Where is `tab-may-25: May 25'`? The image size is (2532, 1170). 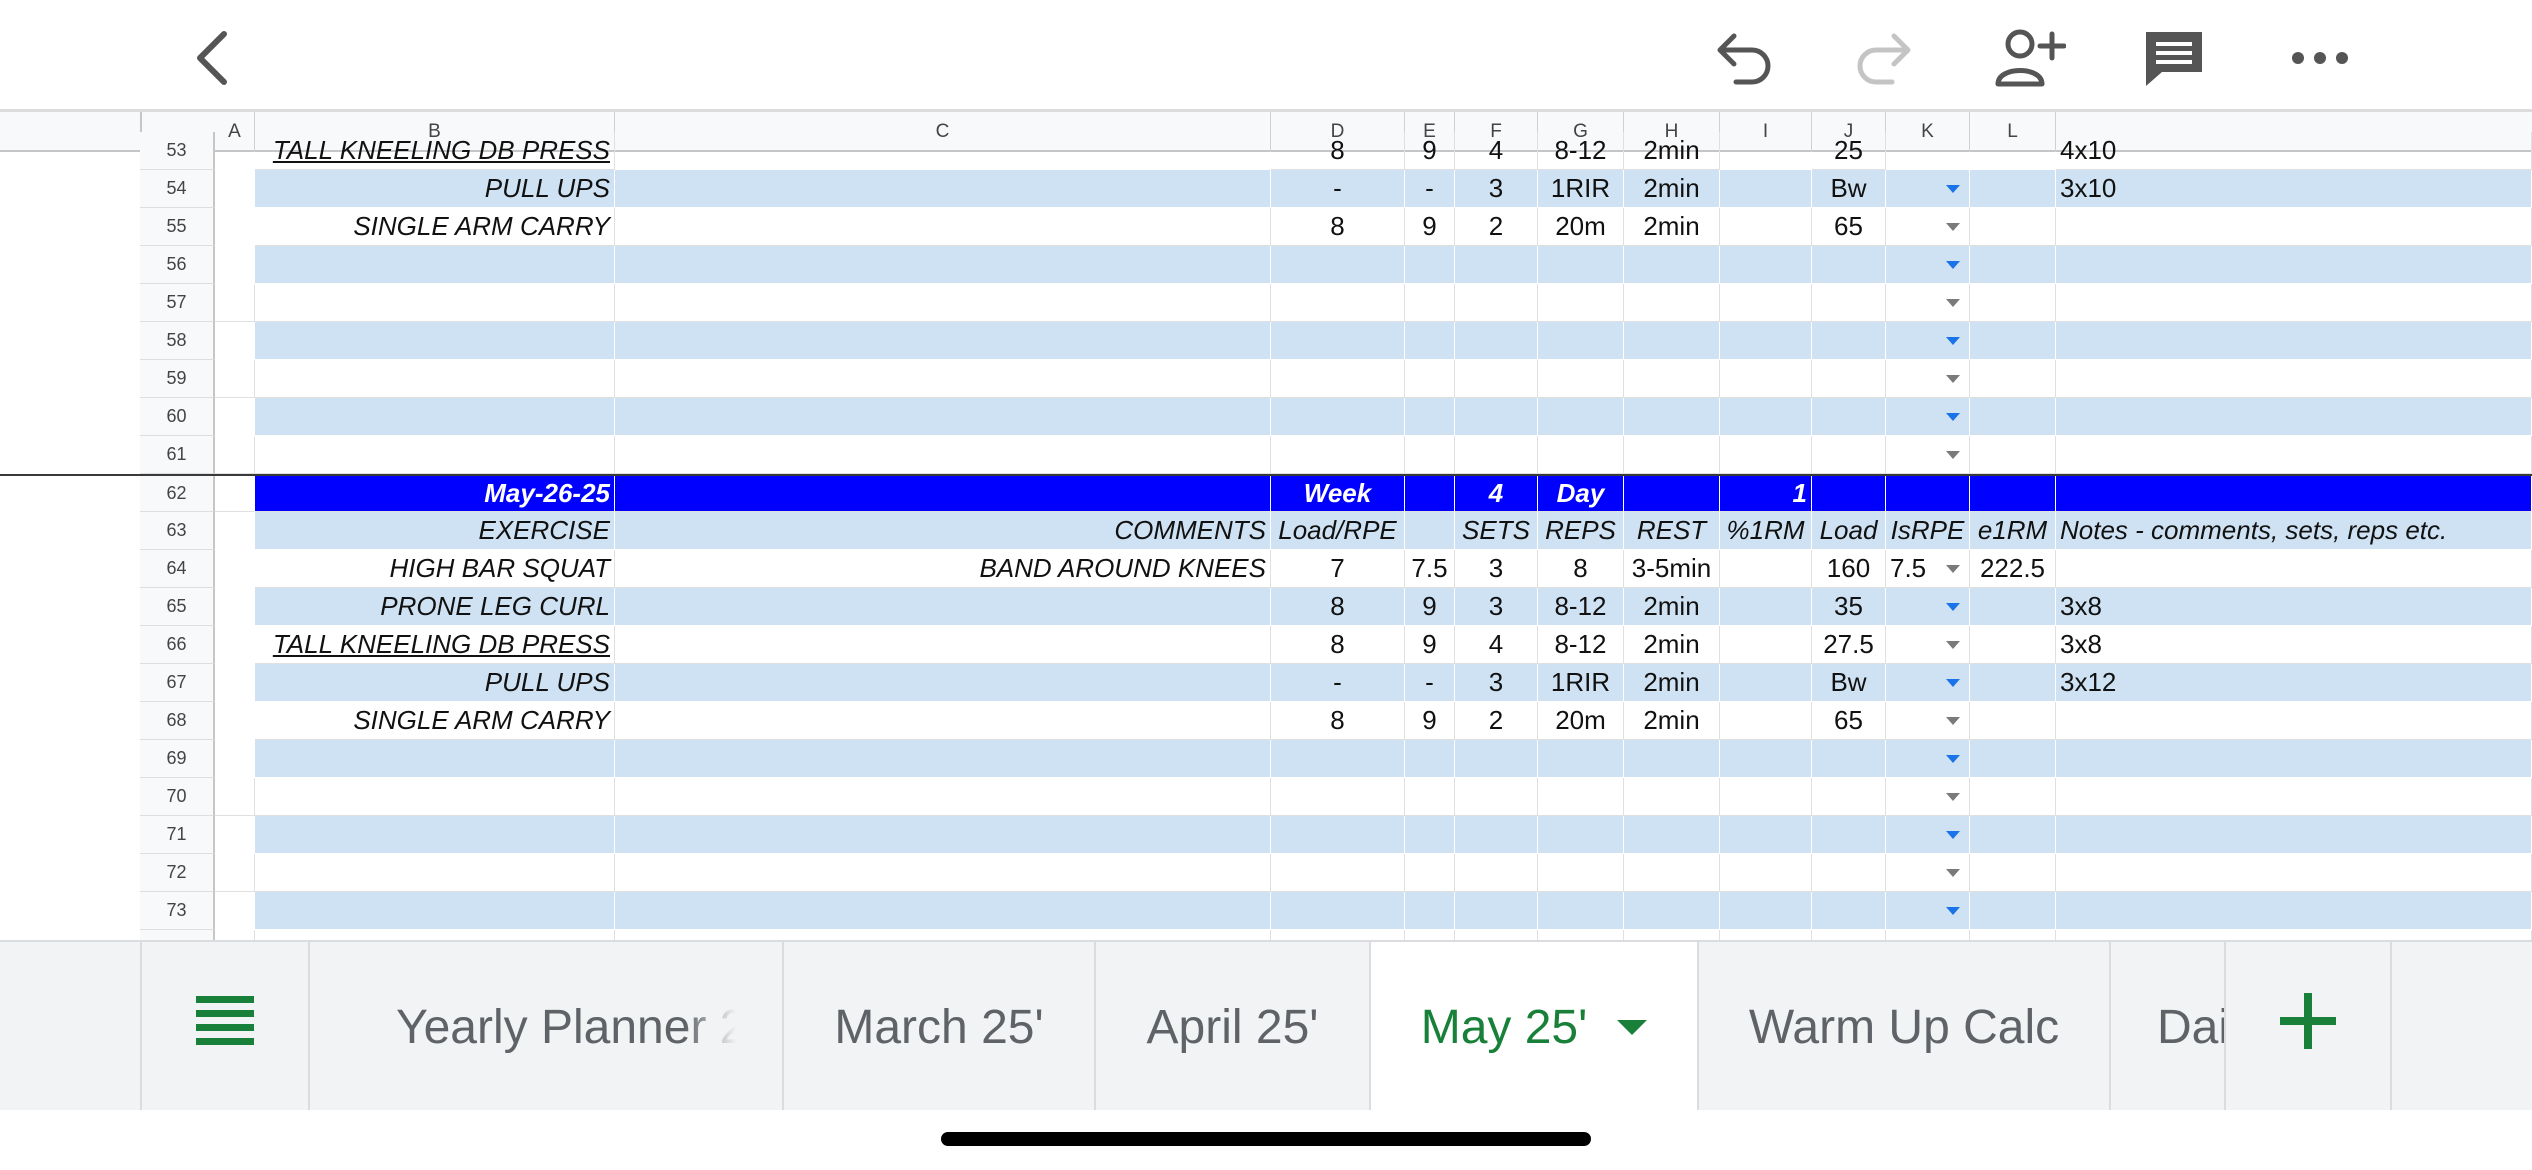
tab-may-25: May 25' is located at coordinates (1535, 1027).